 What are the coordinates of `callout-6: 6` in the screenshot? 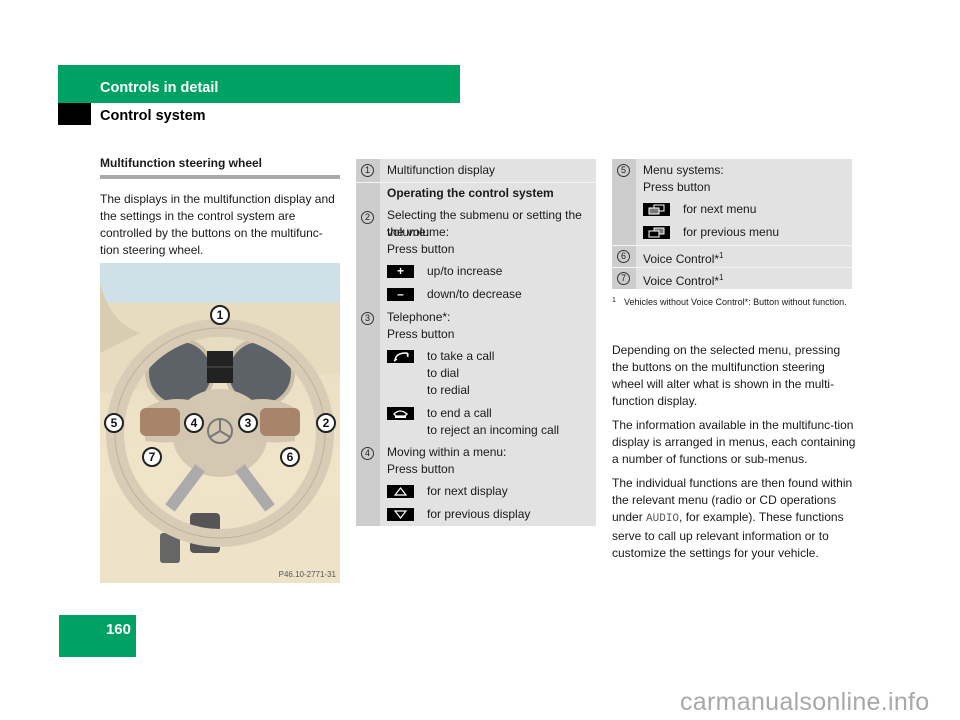 It's located at (290, 457).